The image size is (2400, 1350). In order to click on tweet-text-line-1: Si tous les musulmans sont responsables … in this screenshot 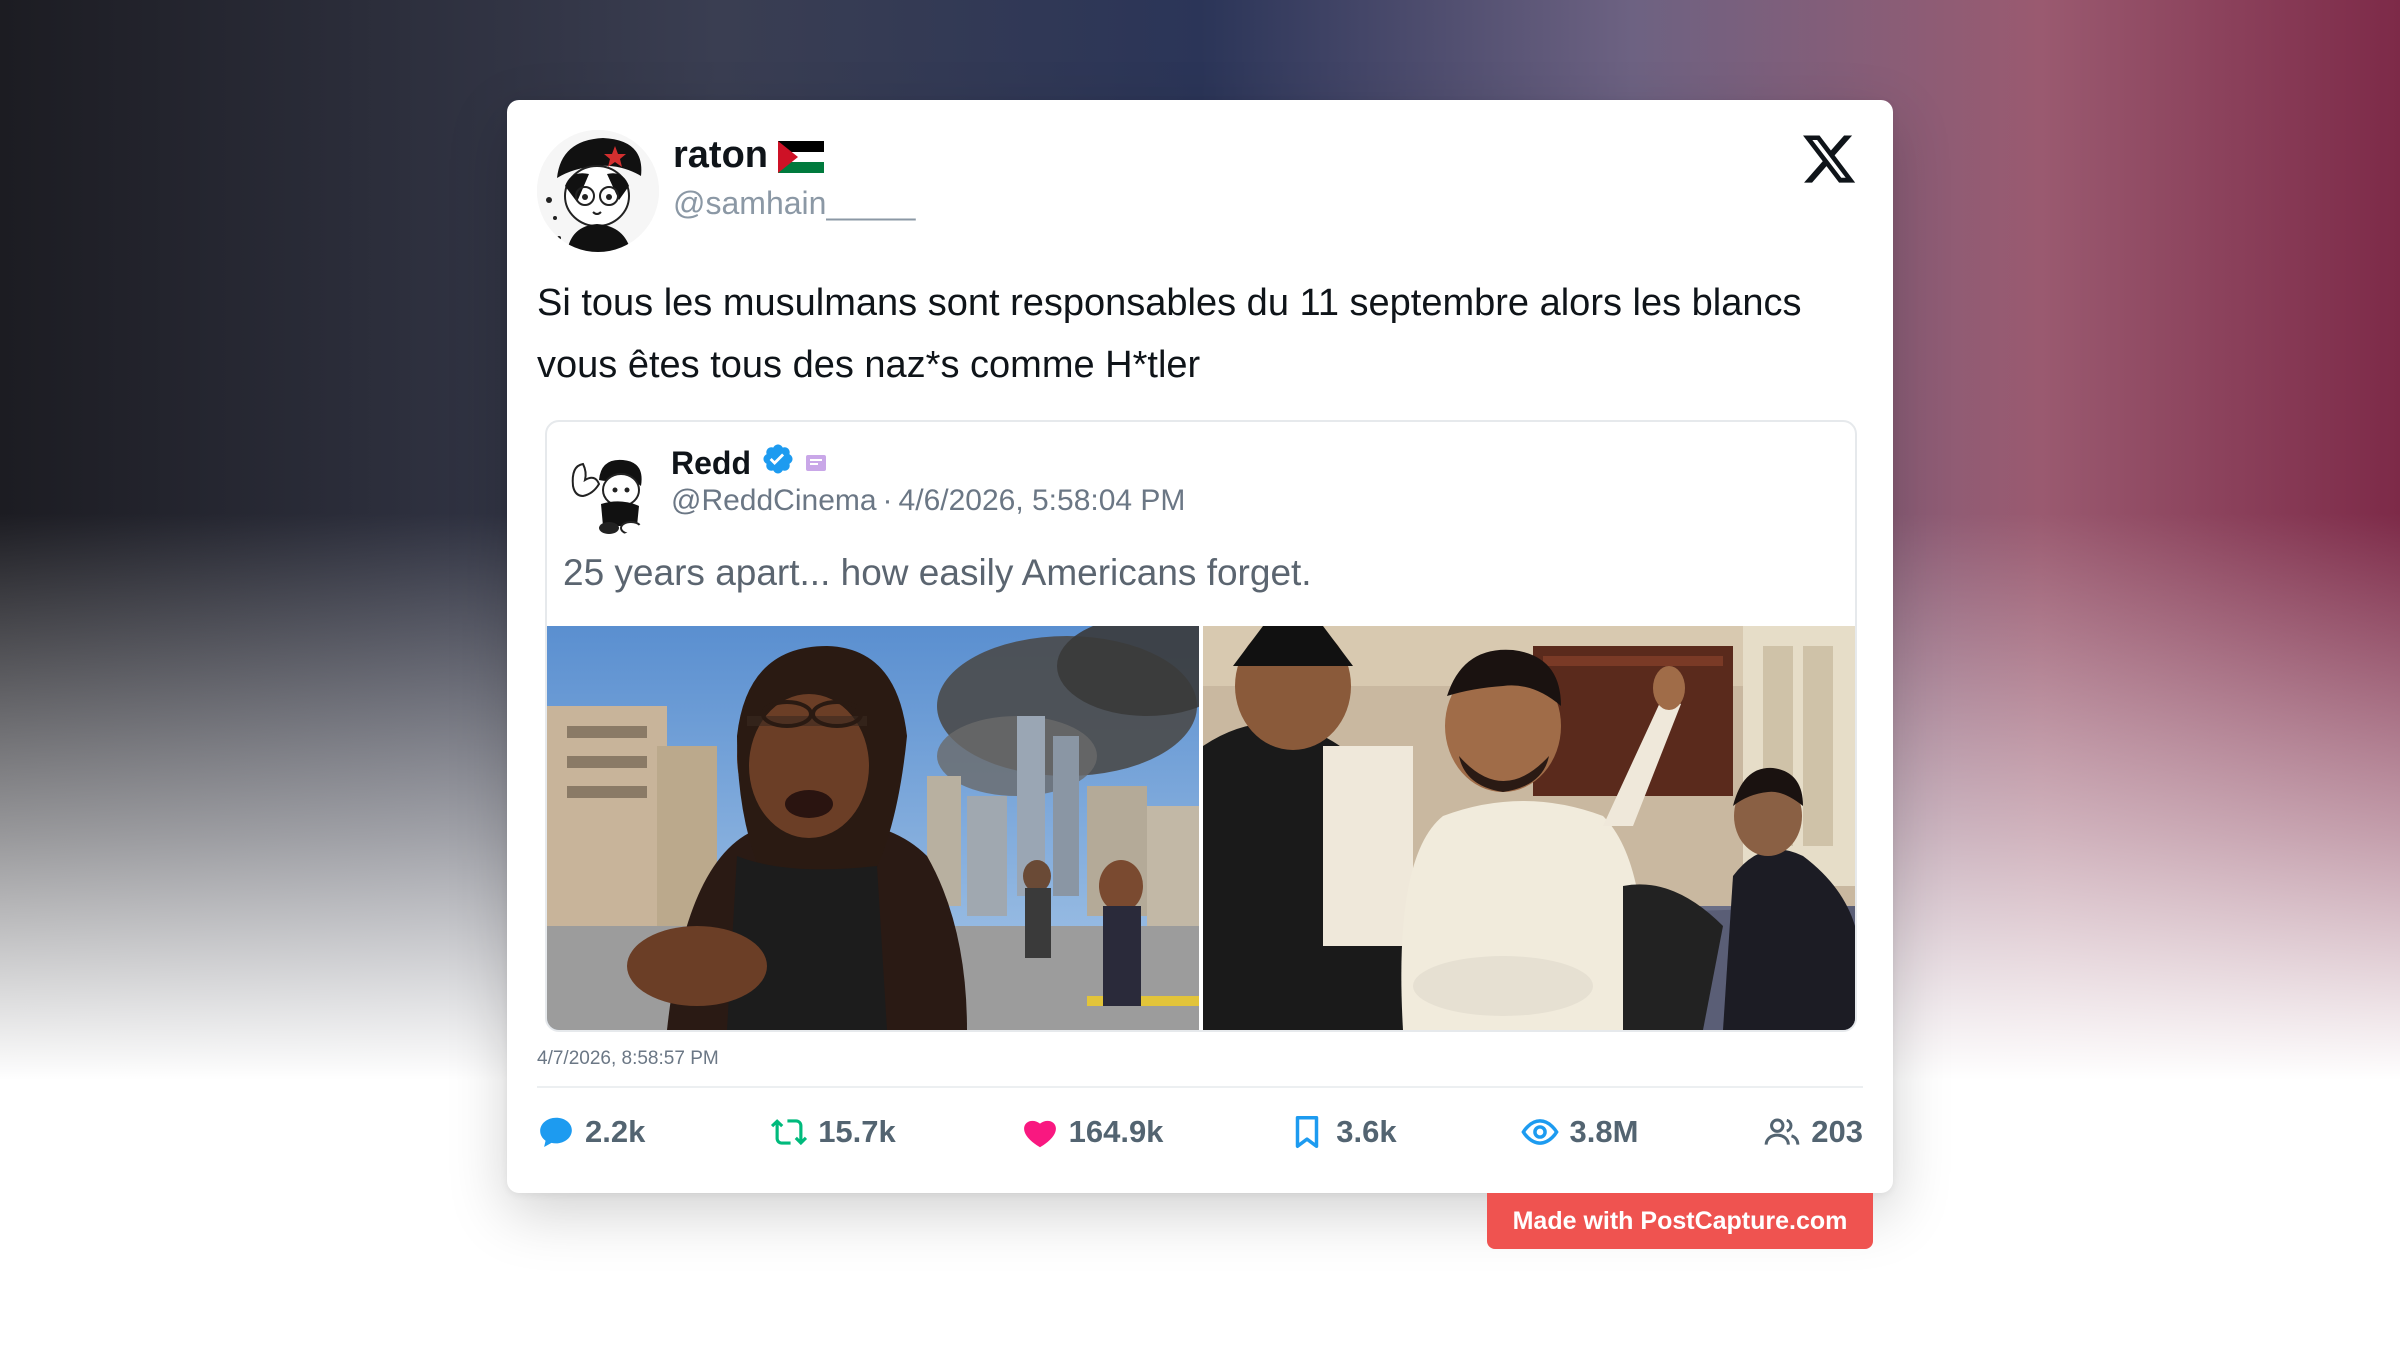, I will do `click(1169, 303)`.